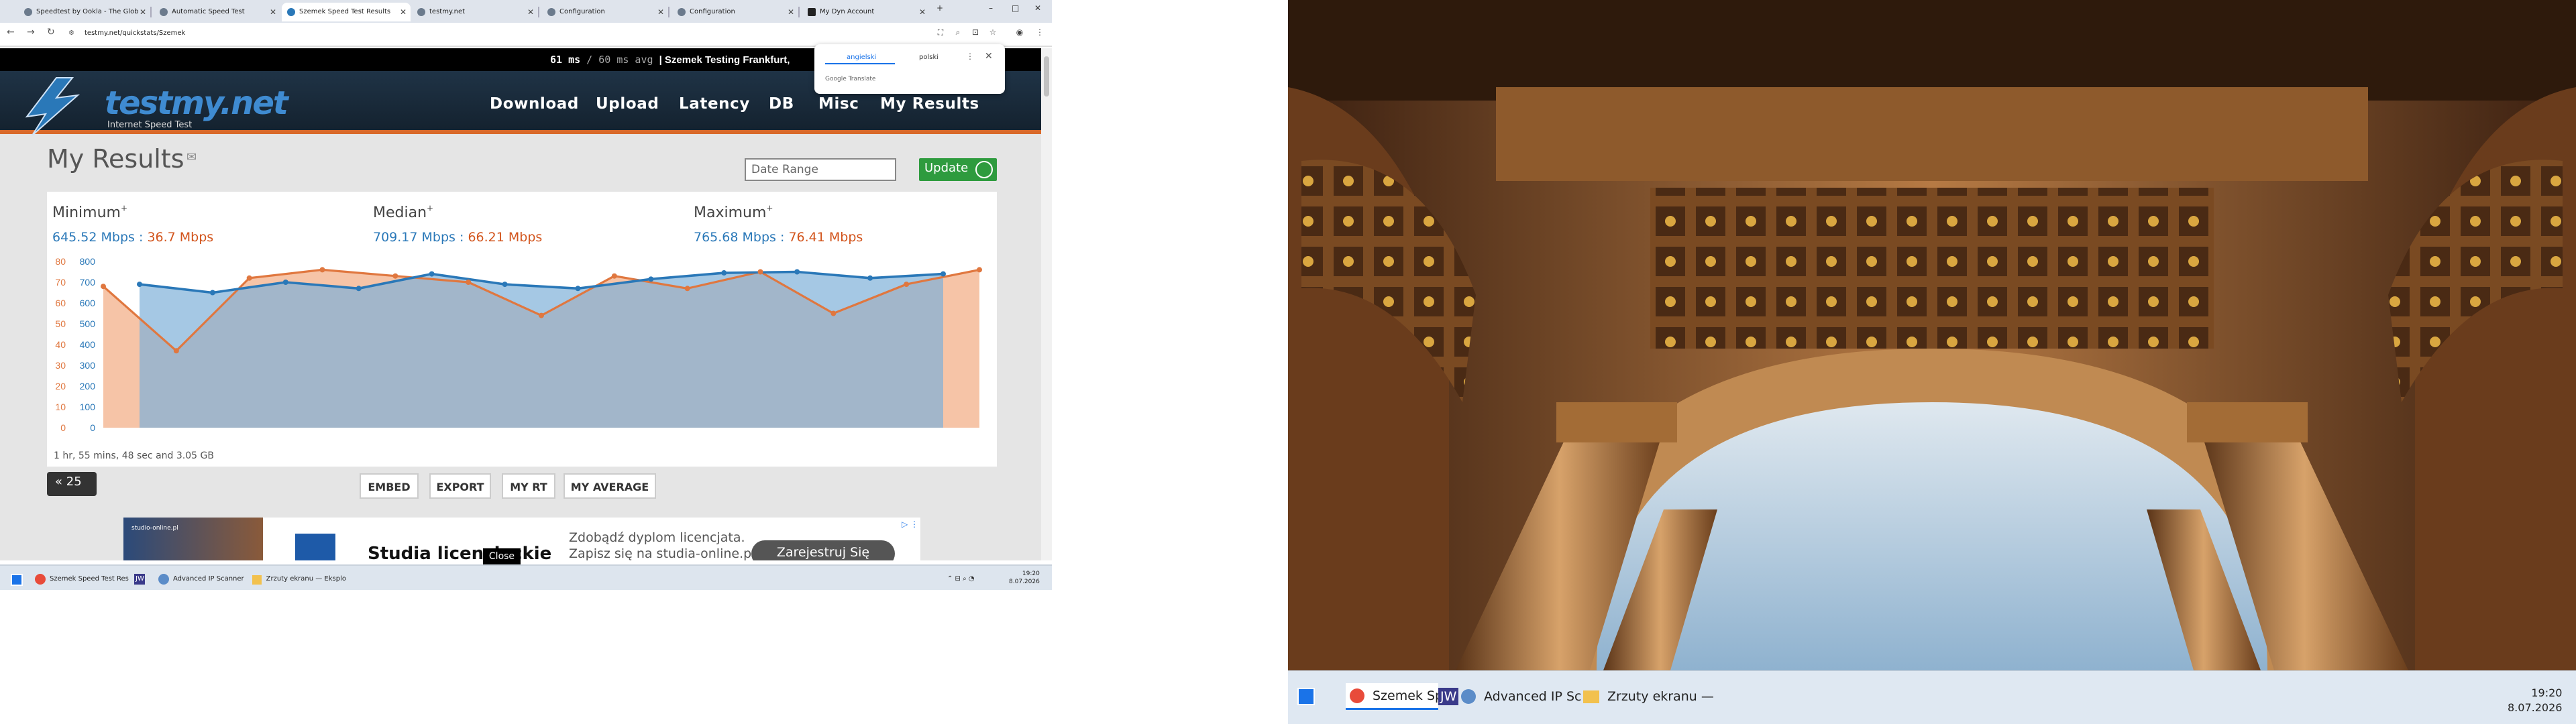 This screenshot has height=724, width=2576. Describe the element at coordinates (1039, 33) in the screenshot. I see `menu-kebab-icon: ⋮` at that location.